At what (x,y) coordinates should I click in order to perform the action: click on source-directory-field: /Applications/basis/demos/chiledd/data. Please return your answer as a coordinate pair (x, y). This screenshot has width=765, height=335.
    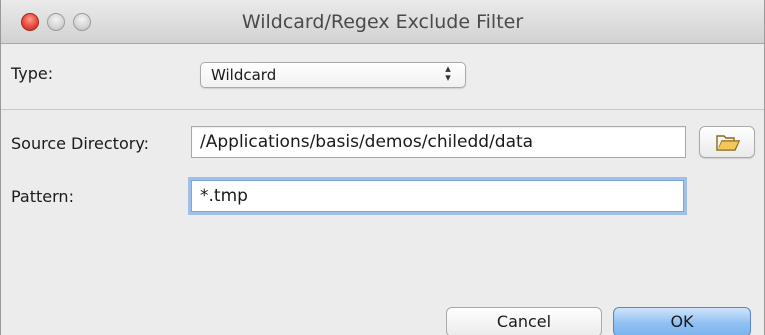
    Looking at the image, I should click on (438, 142).